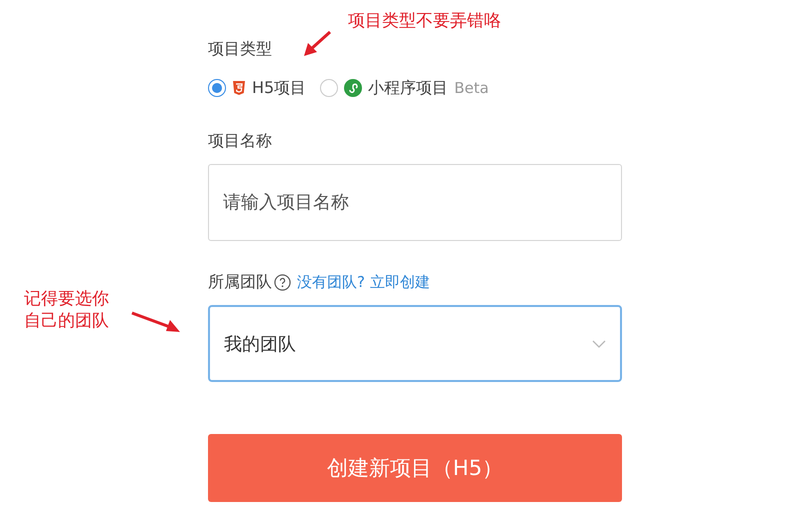 The image size is (800, 528). Describe the element at coordinates (404, 88) in the screenshot. I see `project-type-radio: 小程序项目 Beta` at that location.